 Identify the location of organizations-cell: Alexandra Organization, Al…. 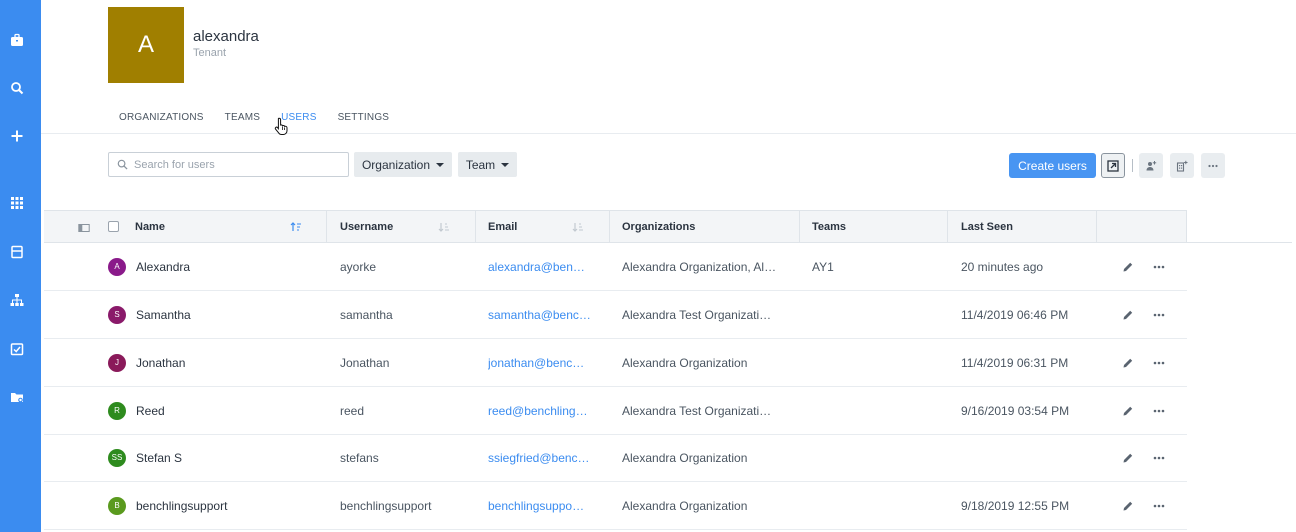
(699, 266).